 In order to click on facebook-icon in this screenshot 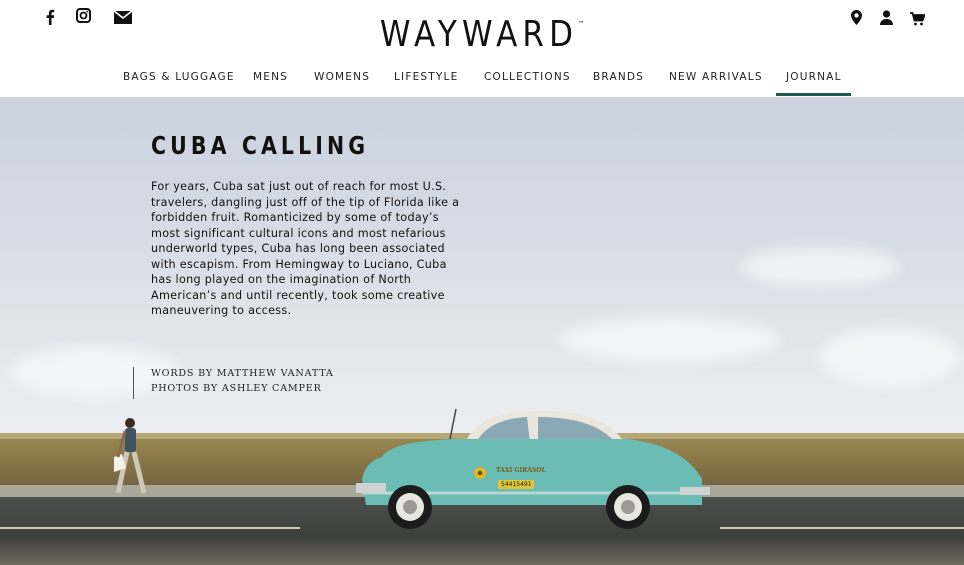, I will do `click(50, 17)`.